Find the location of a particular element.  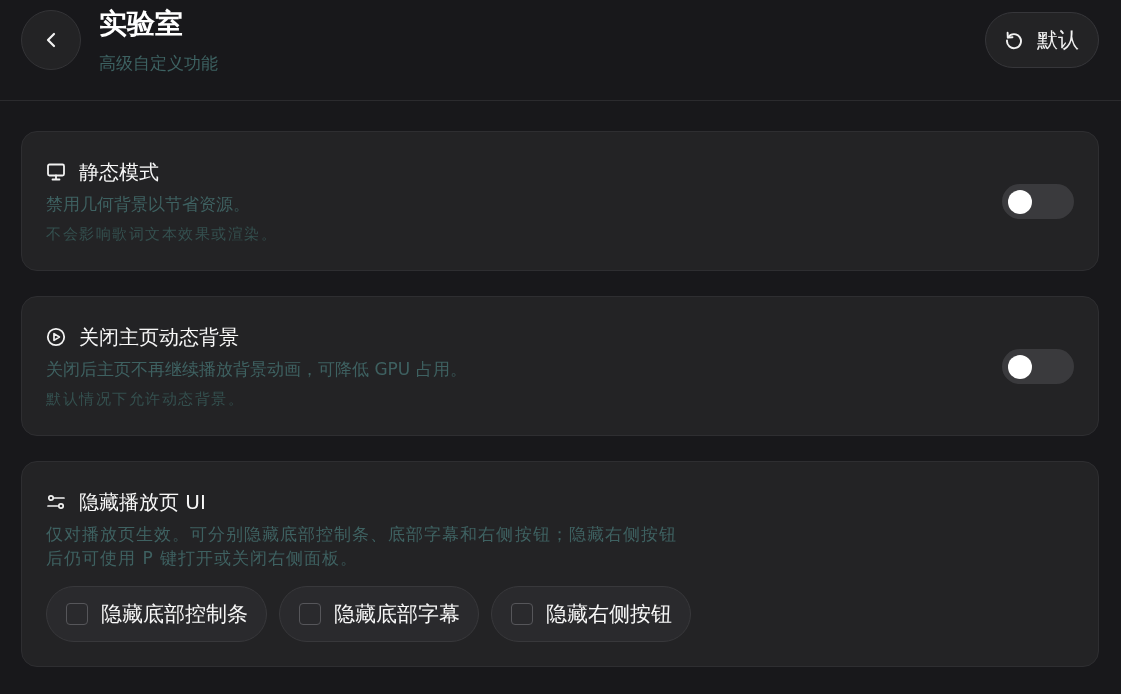

page-title: 实验室 is located at coordinates (141, 24).